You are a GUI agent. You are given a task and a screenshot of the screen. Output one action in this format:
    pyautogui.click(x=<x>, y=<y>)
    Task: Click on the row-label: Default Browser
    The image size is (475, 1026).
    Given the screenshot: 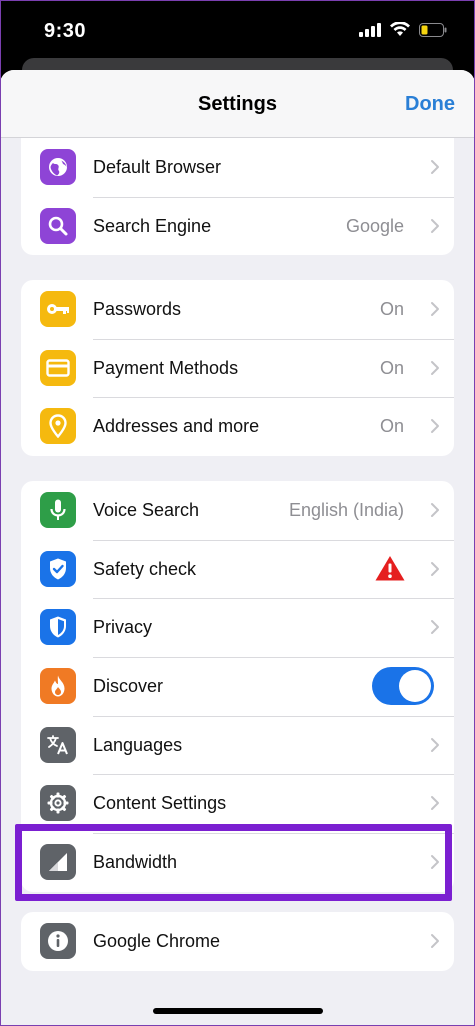 What is the action you would take?
    pyautogui.click(x=157, y=166)
    